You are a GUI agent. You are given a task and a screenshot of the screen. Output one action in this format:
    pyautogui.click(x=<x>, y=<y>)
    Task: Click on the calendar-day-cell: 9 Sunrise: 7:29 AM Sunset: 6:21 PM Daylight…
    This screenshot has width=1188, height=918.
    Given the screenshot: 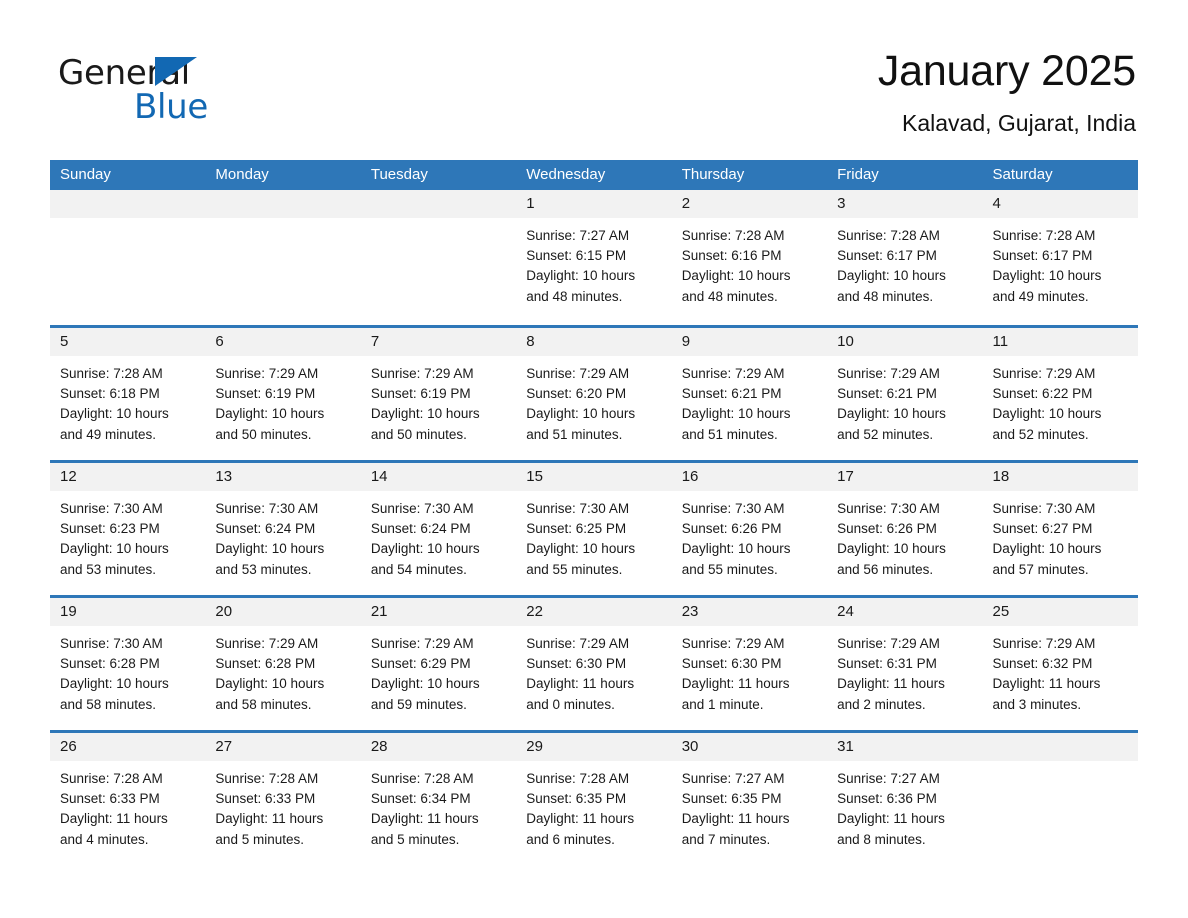 What is the action you would take?
    pyautogui.click(x=749, y=394)
    